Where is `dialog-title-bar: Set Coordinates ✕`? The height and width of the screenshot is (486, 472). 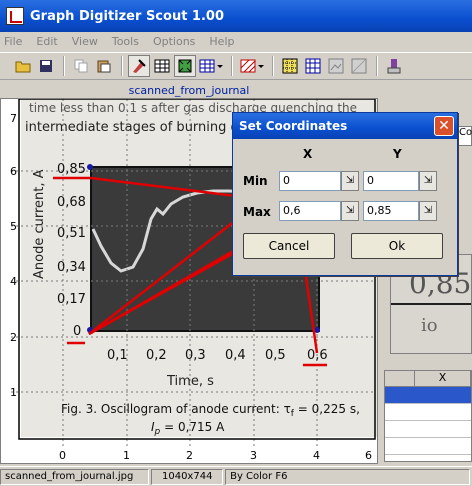
dialog-title-bar: Set Coordinates ✕ is located at coordinates (345, 126).